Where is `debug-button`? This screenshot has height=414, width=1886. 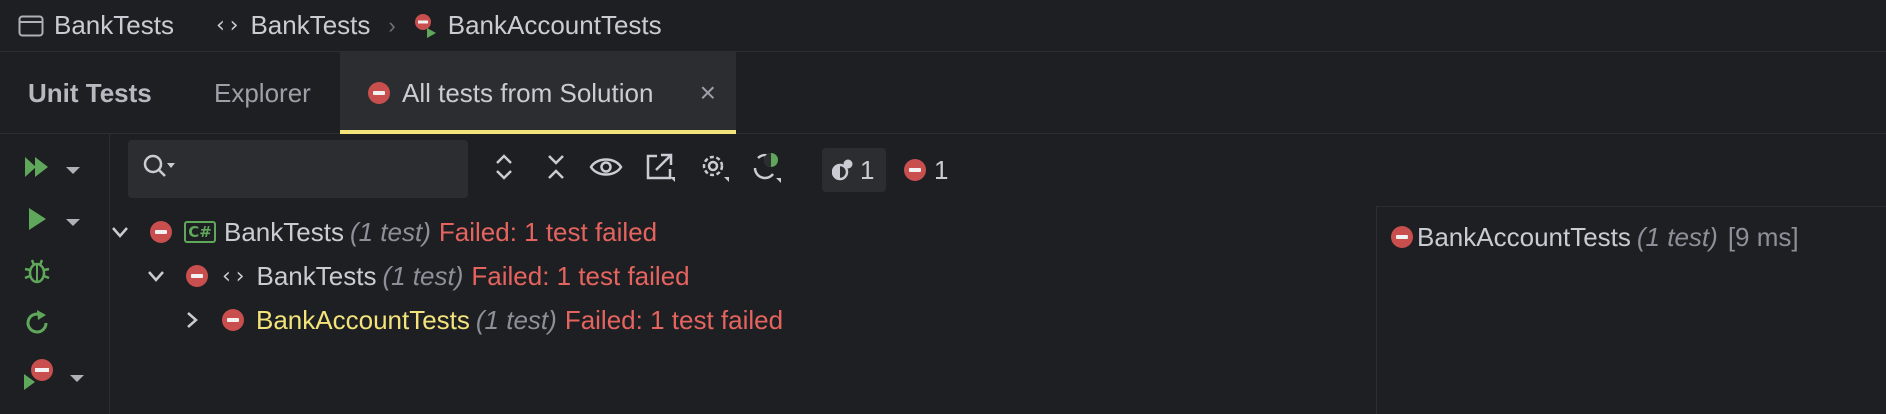 debug-button is located at coordinates (57, 274).